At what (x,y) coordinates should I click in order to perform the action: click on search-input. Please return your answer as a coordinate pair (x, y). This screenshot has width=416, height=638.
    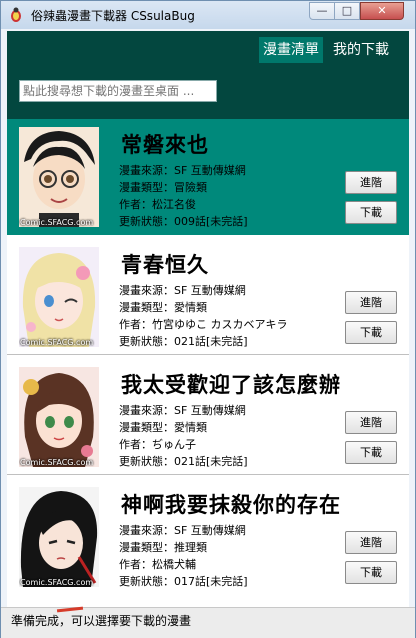
    Looking at the image, I should click on (118, 91).